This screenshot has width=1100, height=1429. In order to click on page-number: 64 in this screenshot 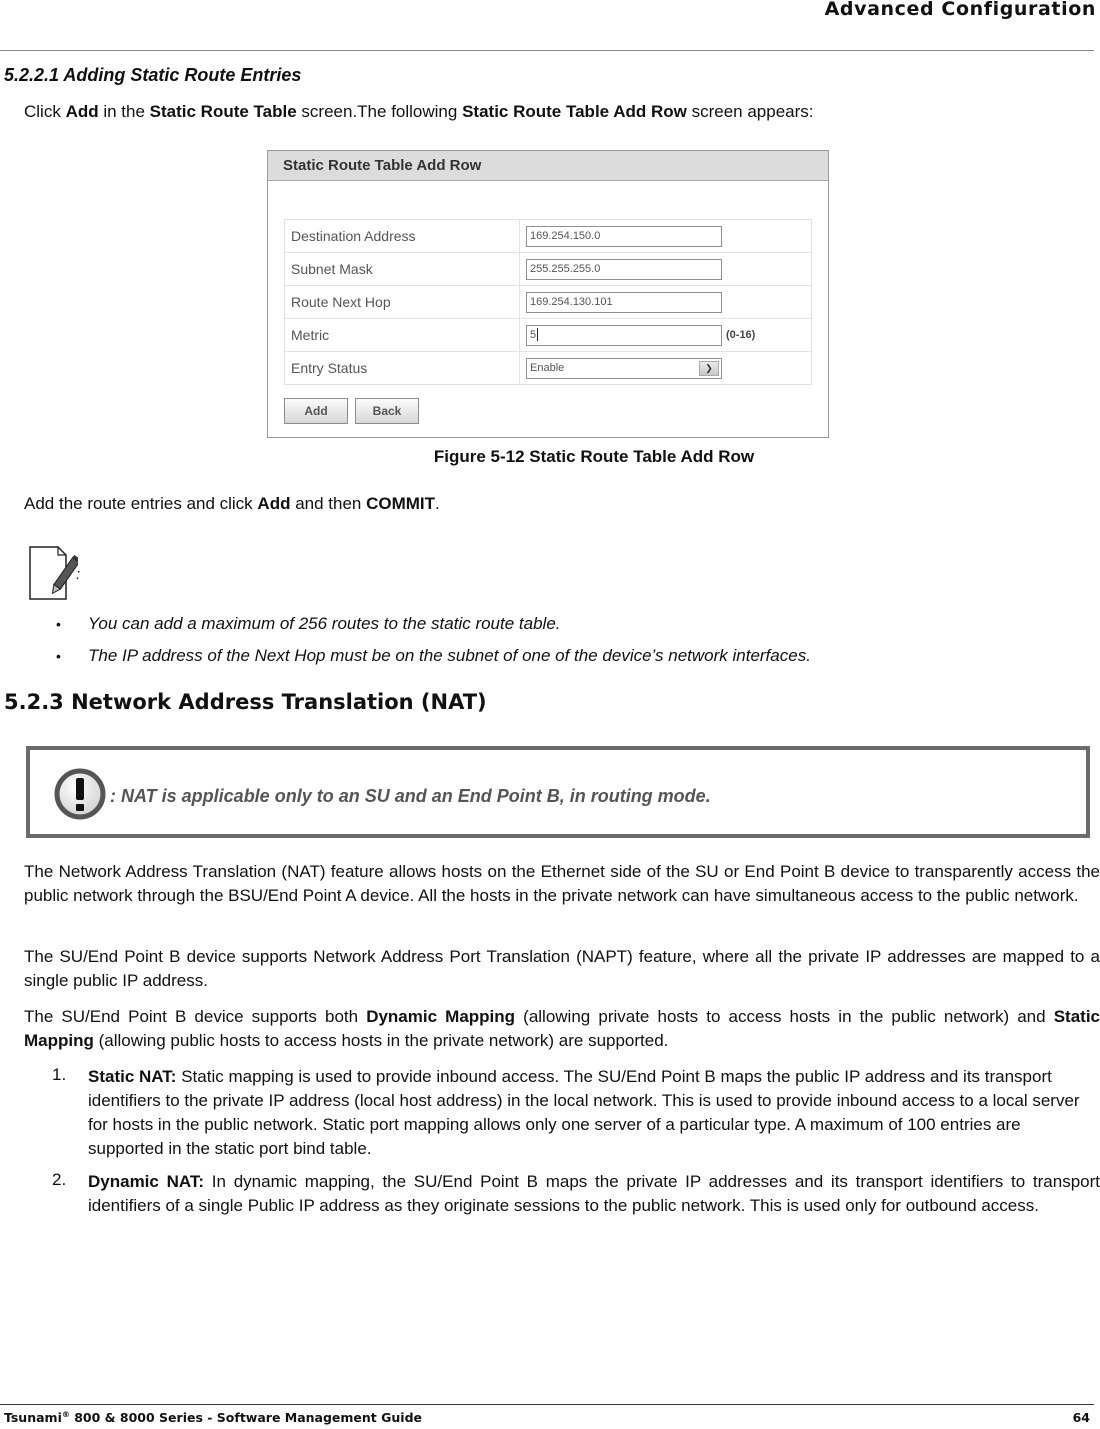, I will do `click(1081, 1417)`.